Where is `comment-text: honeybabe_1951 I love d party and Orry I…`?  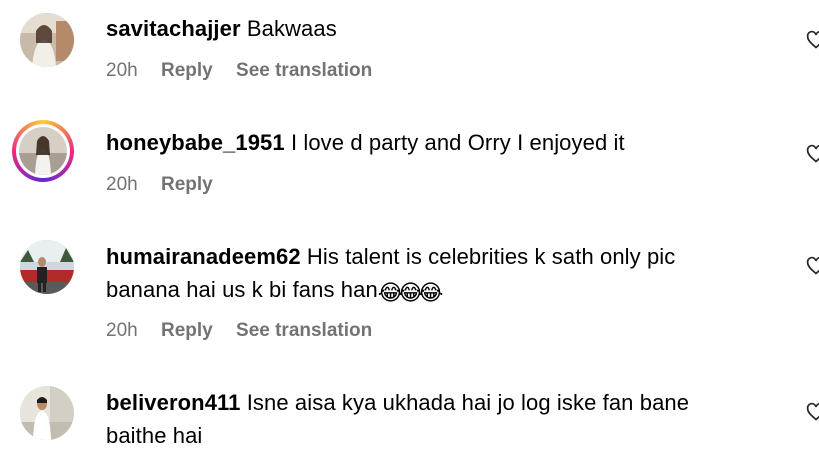
comment-text: honeybabe_1951 I love d party and Orry I… is located at coordinates (441, 142).